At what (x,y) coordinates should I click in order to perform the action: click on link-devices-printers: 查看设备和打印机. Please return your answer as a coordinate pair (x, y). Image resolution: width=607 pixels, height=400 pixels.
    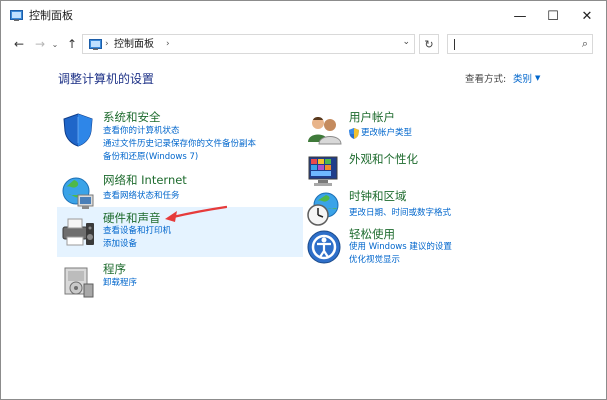
    Looking at the image, I should click on (137, 231).